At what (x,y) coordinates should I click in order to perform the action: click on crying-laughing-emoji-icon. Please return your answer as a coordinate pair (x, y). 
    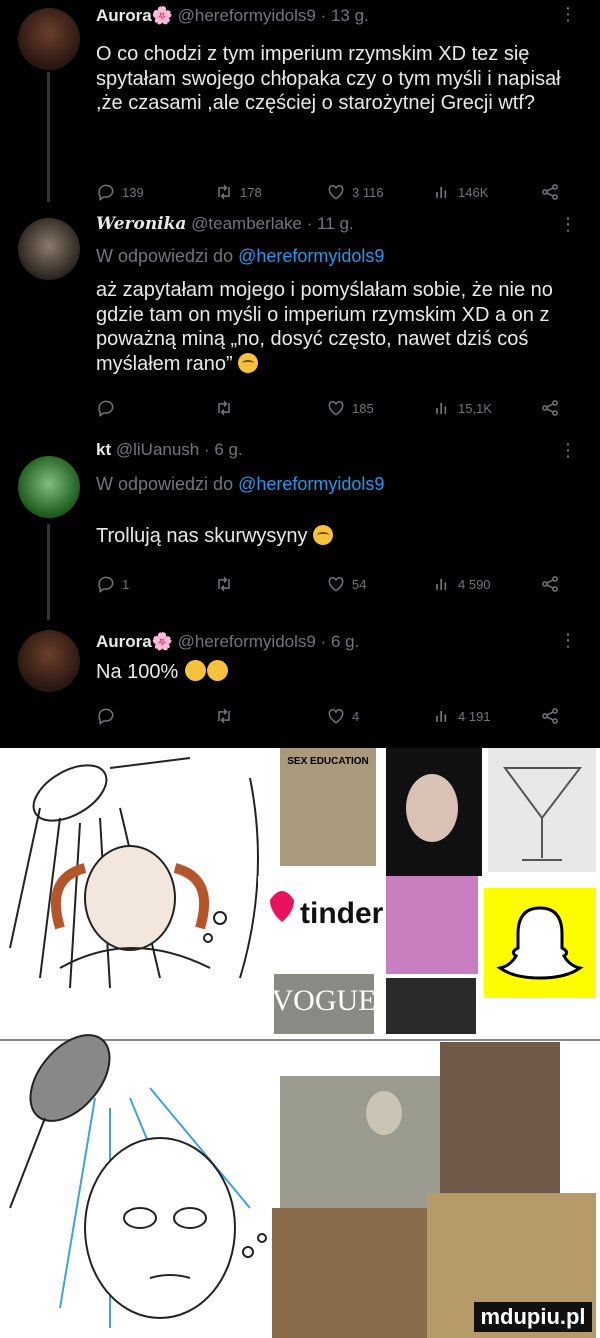
    Looking at the image, I should click on (323, 535).